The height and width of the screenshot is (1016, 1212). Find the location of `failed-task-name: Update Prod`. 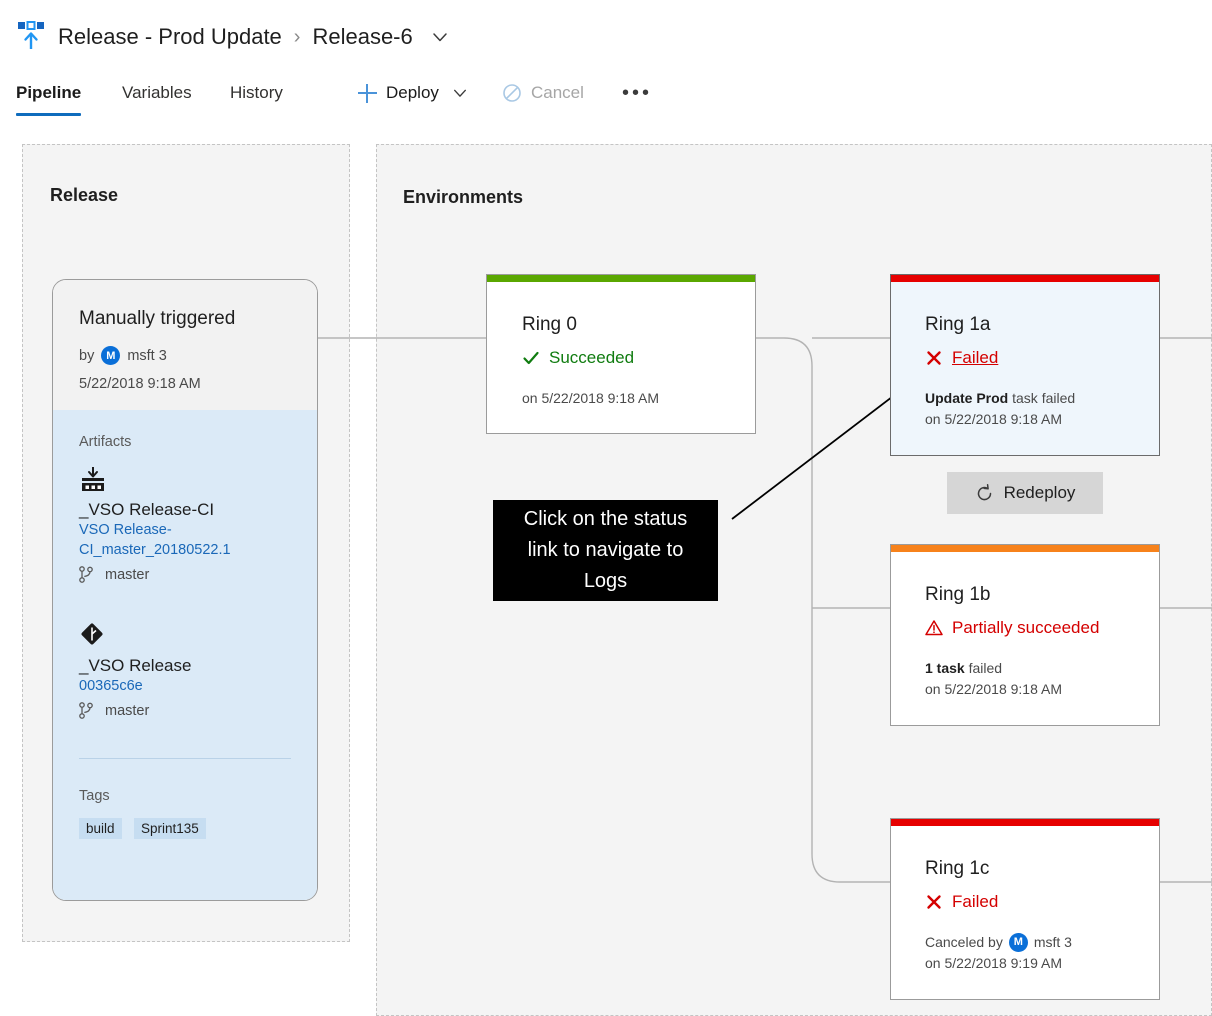

failed-task-name: Update Prod is located at coordinates (967, 398).